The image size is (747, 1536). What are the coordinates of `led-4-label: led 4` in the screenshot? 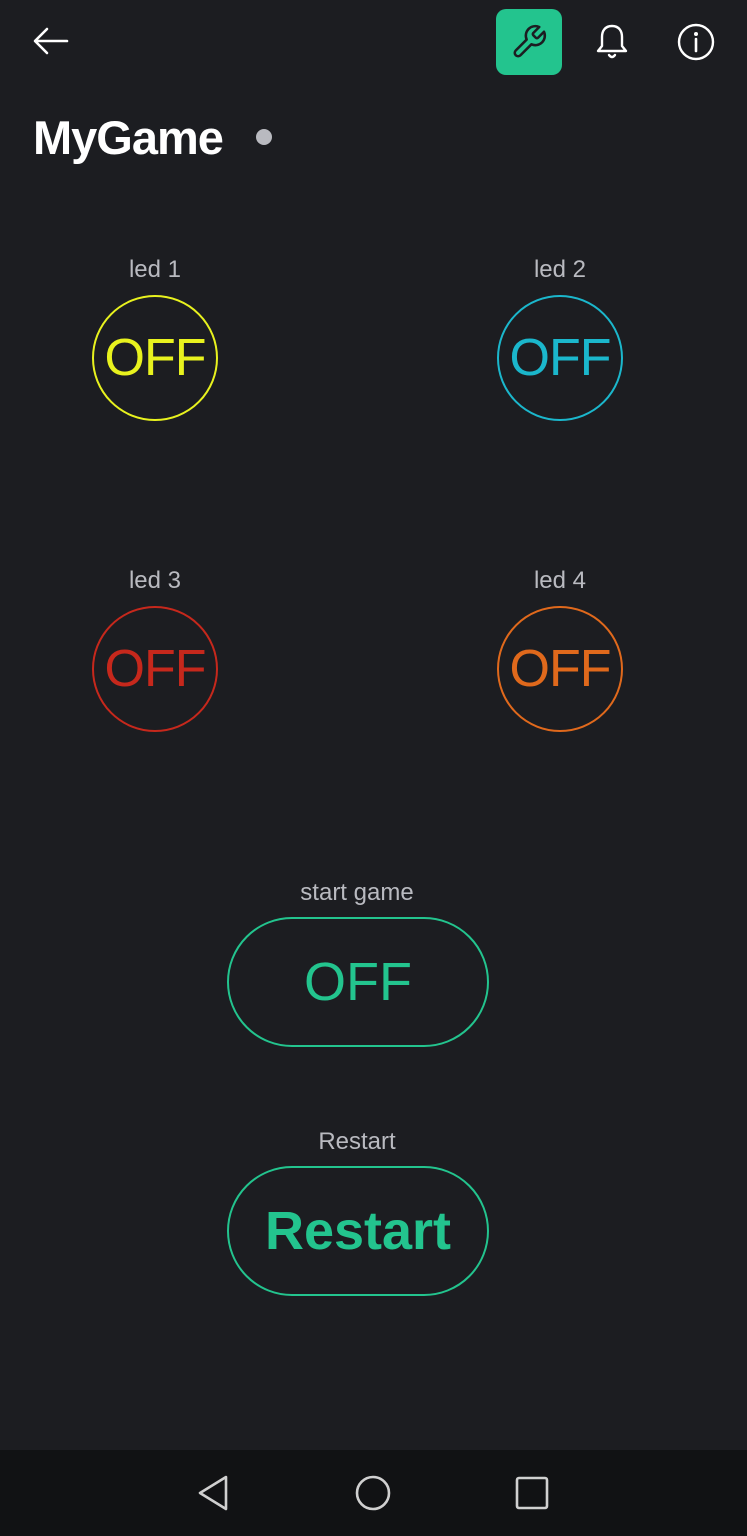 It's located at (560, 580).